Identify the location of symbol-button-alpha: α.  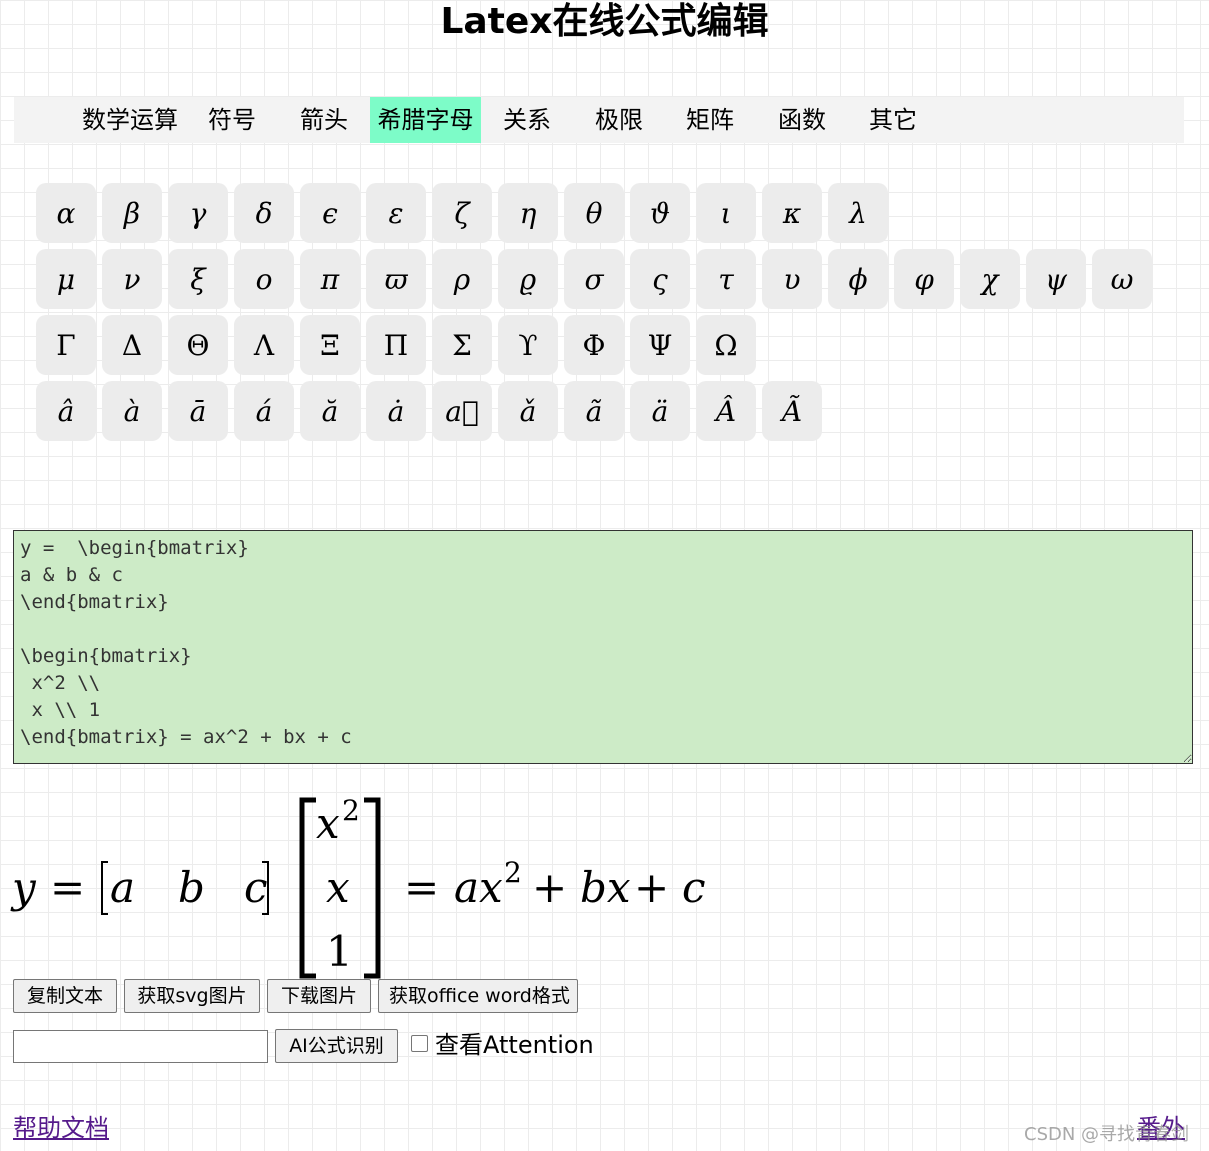
(66, 213).